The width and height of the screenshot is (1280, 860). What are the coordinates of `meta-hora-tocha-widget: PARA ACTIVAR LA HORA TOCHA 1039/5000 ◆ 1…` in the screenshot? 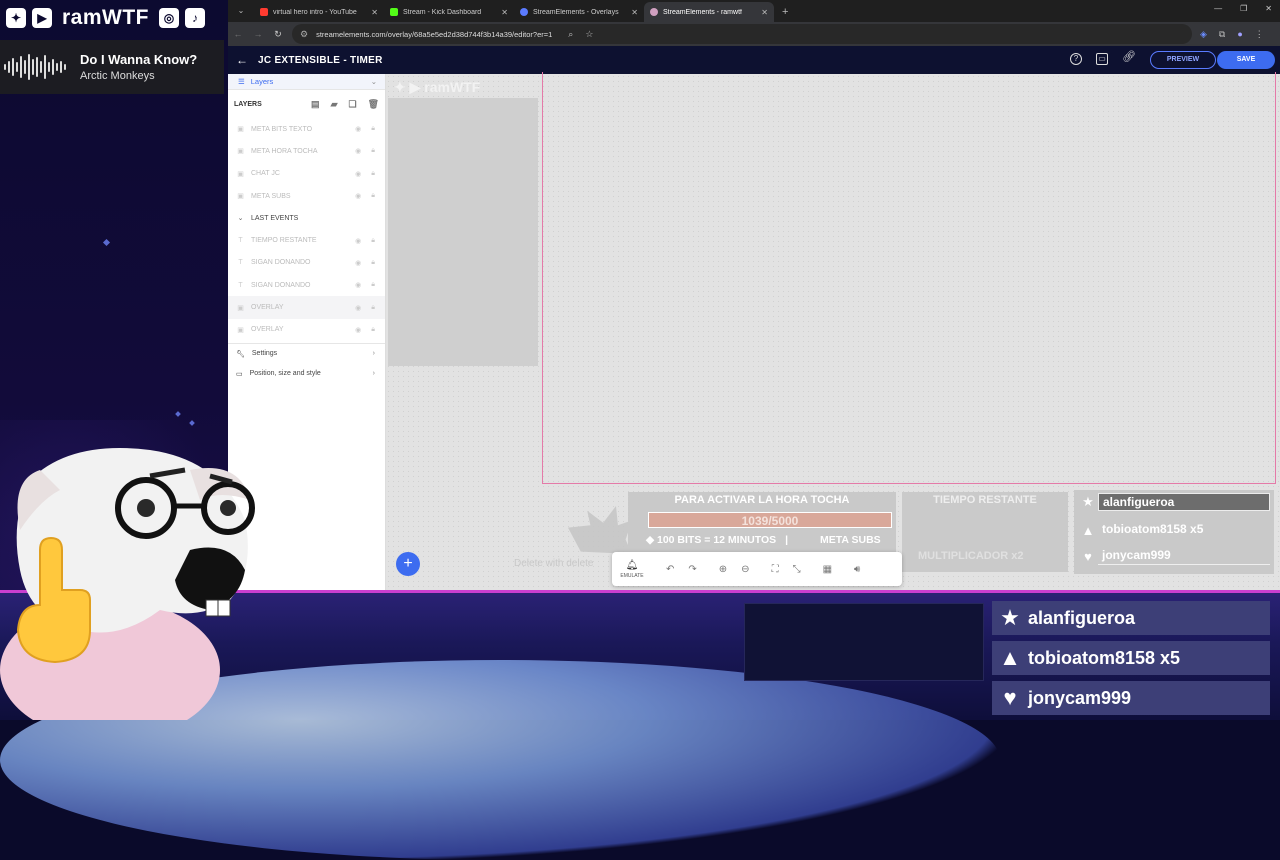 It's located at (762, 522).